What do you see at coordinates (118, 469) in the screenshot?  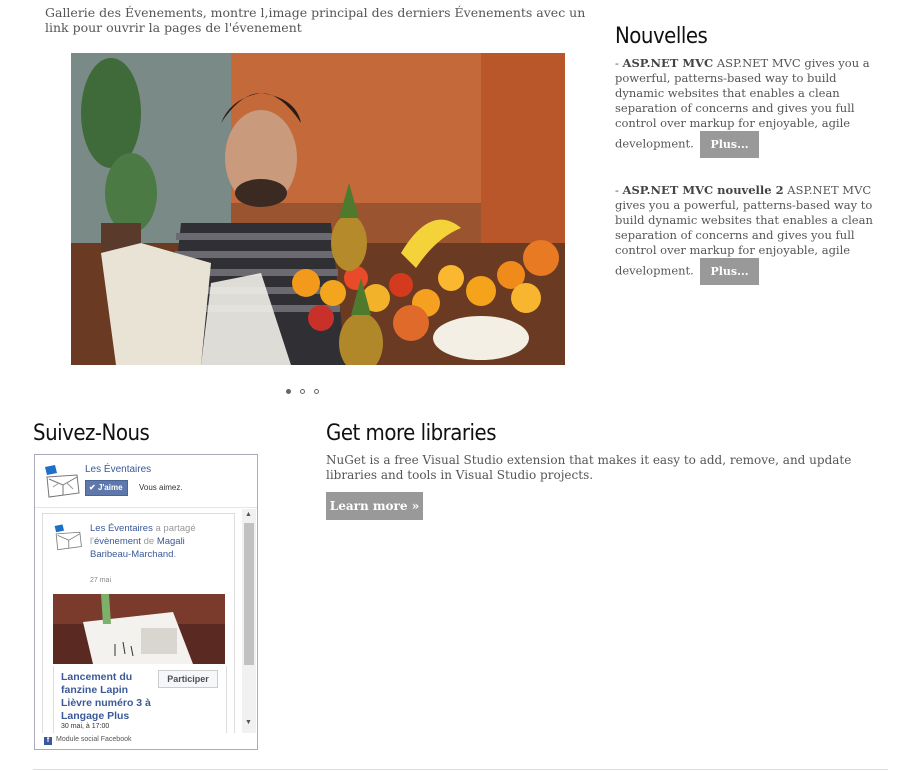 I see `facebook-page-name: Les Éventaires` at bounding box center [118, 469].